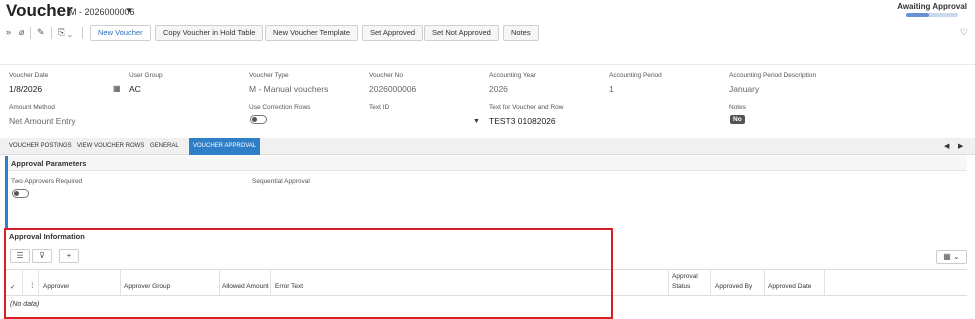 The height and width of the screenshot is (319, 975). I want to click on status-progress-bar, so click(932, 15).